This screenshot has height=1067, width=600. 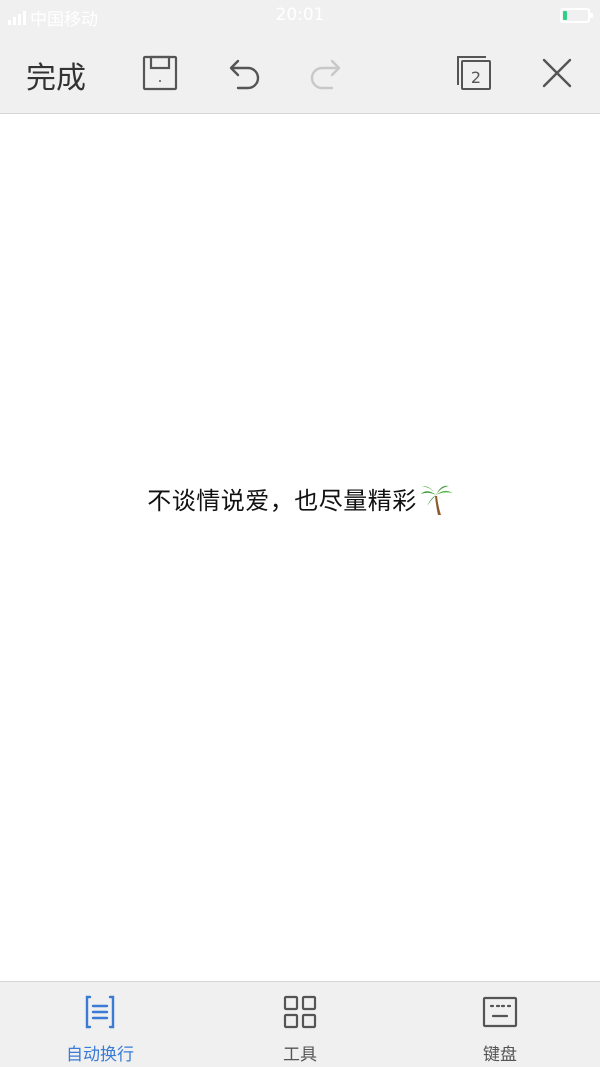 I want to click on battery-level, so click(x=565, y=15).